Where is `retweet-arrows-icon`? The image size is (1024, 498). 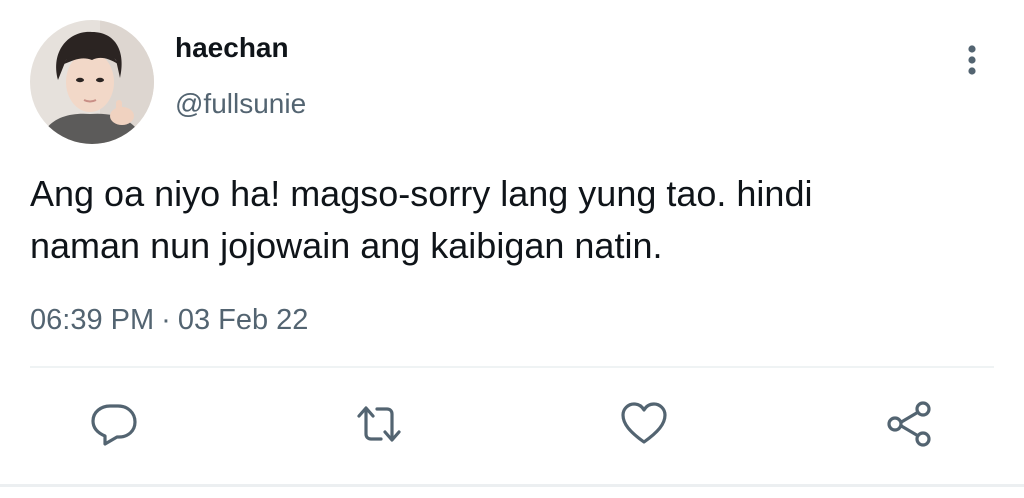 retweet-arrows-icon is located at coordinates (379, 424).